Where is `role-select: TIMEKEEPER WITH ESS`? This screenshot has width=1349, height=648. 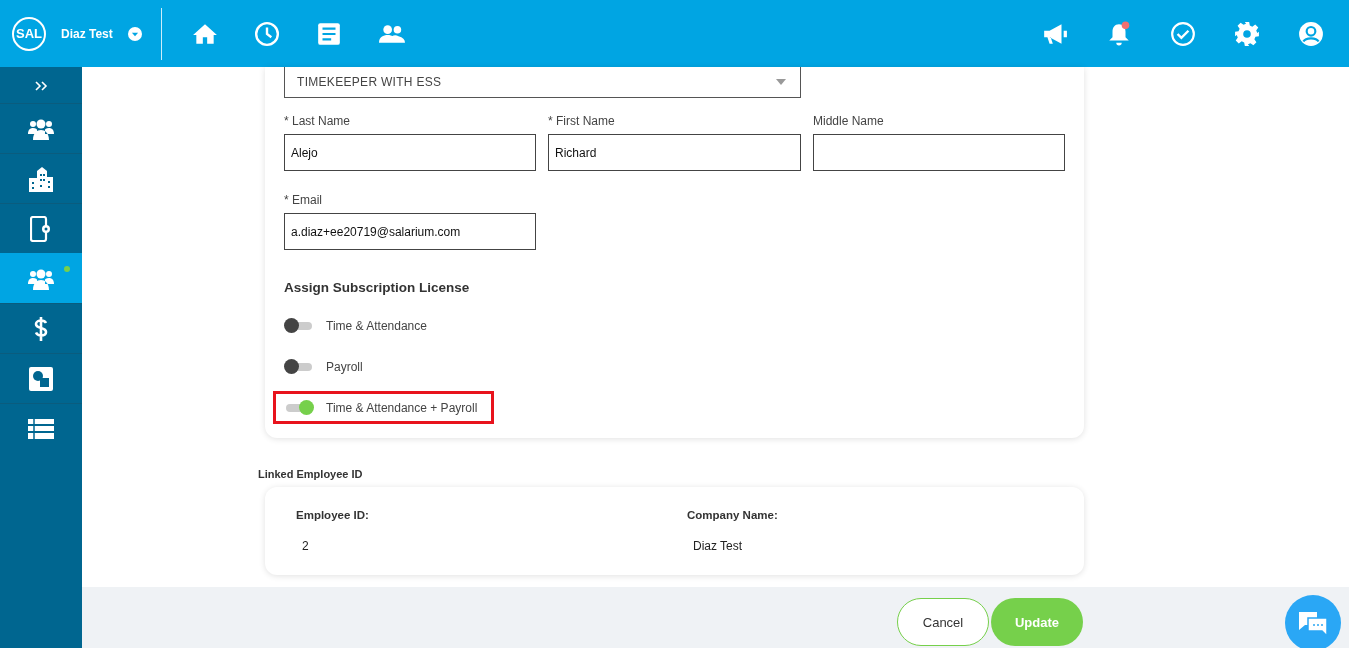 role-select: TIMEKEEPER WITH ESS is located at coordinates (542, 82).